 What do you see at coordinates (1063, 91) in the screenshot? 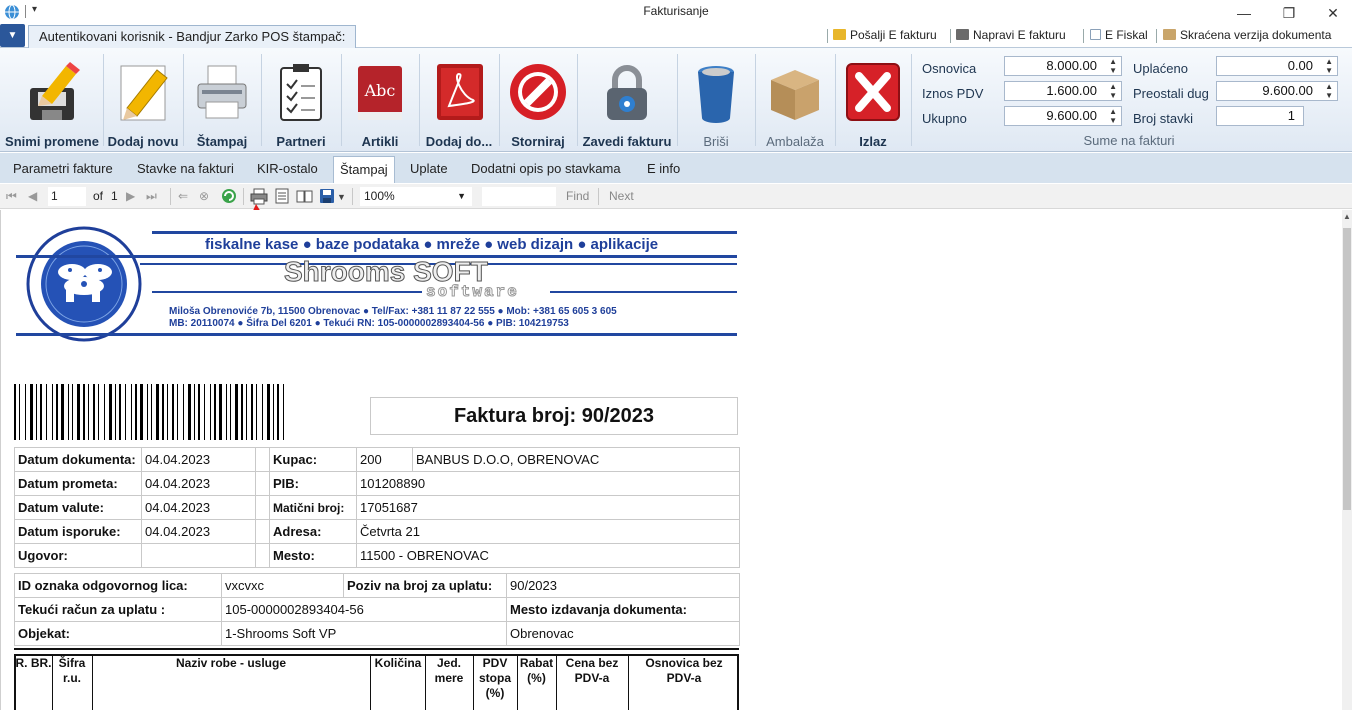
I see `iznos-pdv-field: 1.600.00 ▲ ▼` at bounding box center [1063, 91].